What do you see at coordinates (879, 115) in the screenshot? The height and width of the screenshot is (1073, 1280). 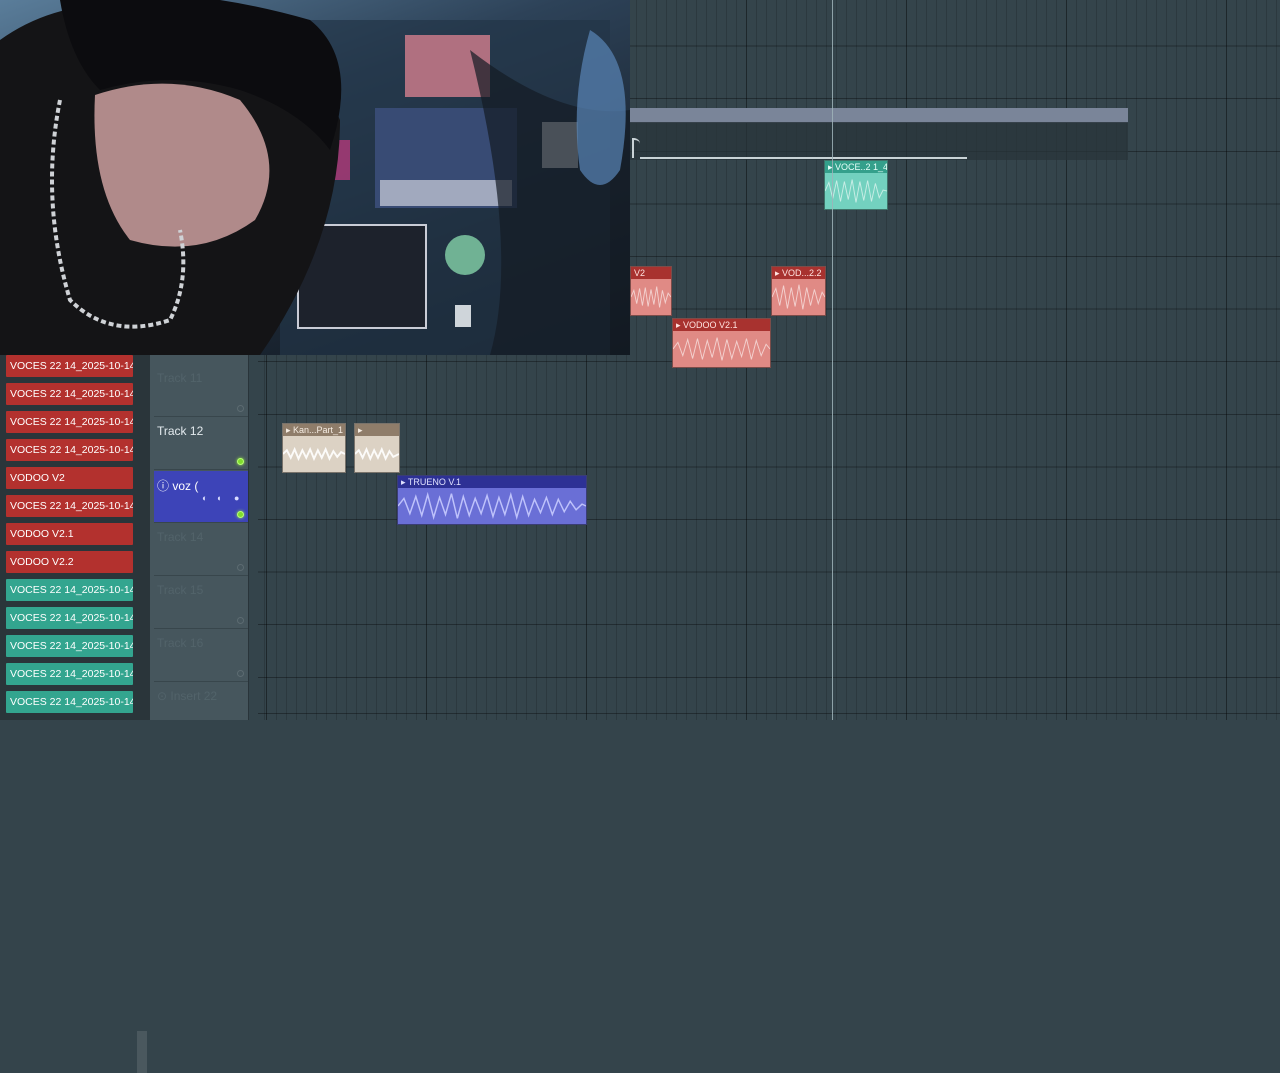 I see `loop-region-bar` at bounding box center [879, 115].